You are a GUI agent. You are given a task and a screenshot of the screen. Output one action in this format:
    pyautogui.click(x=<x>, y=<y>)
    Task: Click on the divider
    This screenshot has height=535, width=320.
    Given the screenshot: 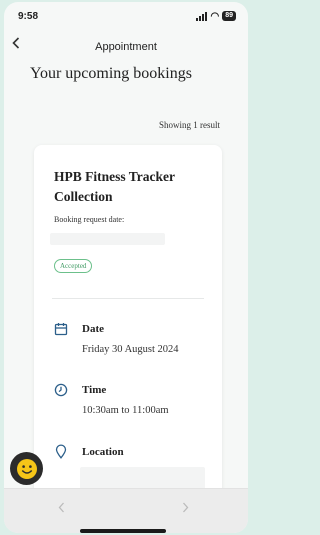 What is the action you would take?
    pyautogui.click(x=128, y=298)
    